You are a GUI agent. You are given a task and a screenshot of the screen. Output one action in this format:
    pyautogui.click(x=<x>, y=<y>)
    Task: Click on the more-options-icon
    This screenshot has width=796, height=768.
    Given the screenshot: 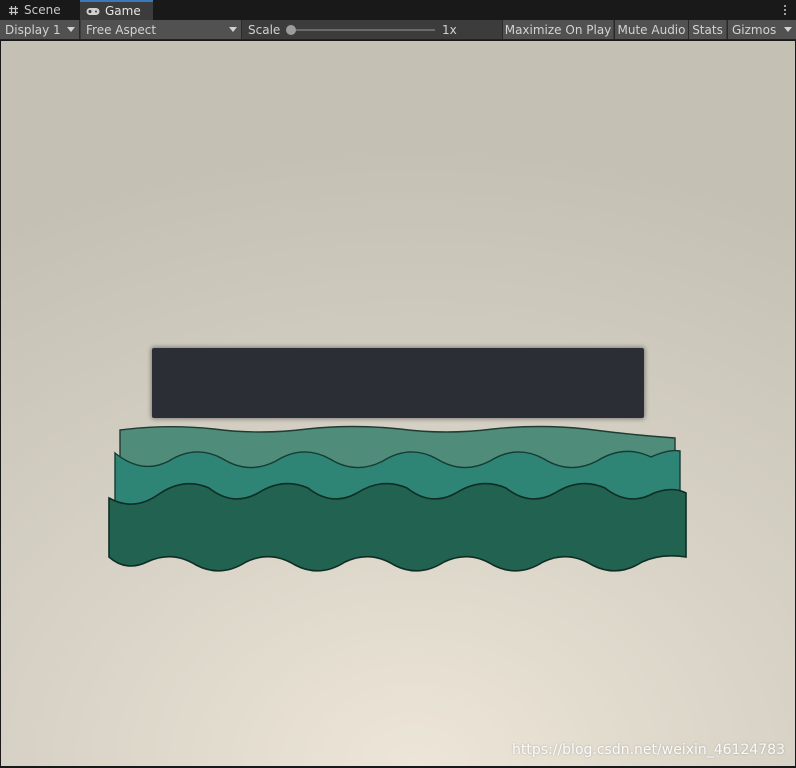 What is the action you would take?
    pyautogui.click(x=785, y=10)
    